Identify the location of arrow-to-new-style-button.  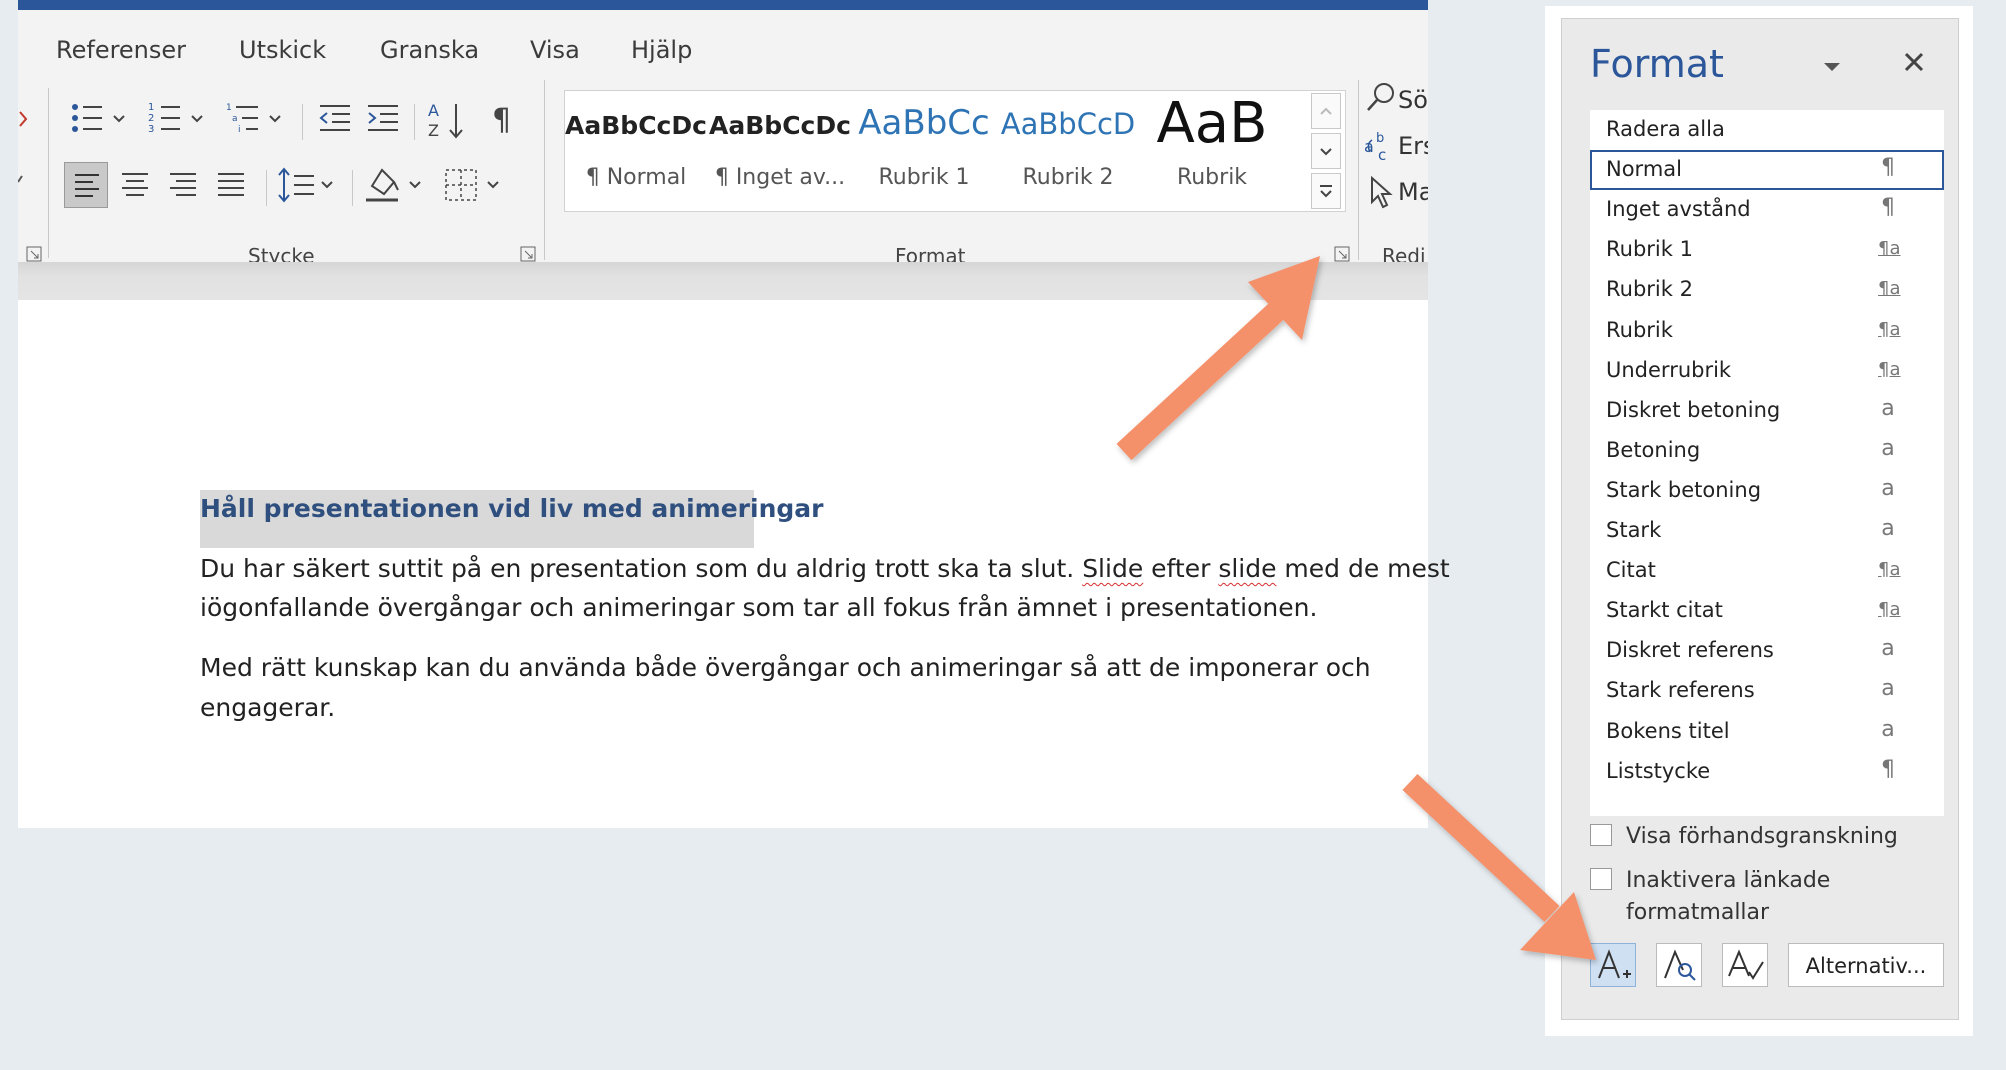
(1499, 866).